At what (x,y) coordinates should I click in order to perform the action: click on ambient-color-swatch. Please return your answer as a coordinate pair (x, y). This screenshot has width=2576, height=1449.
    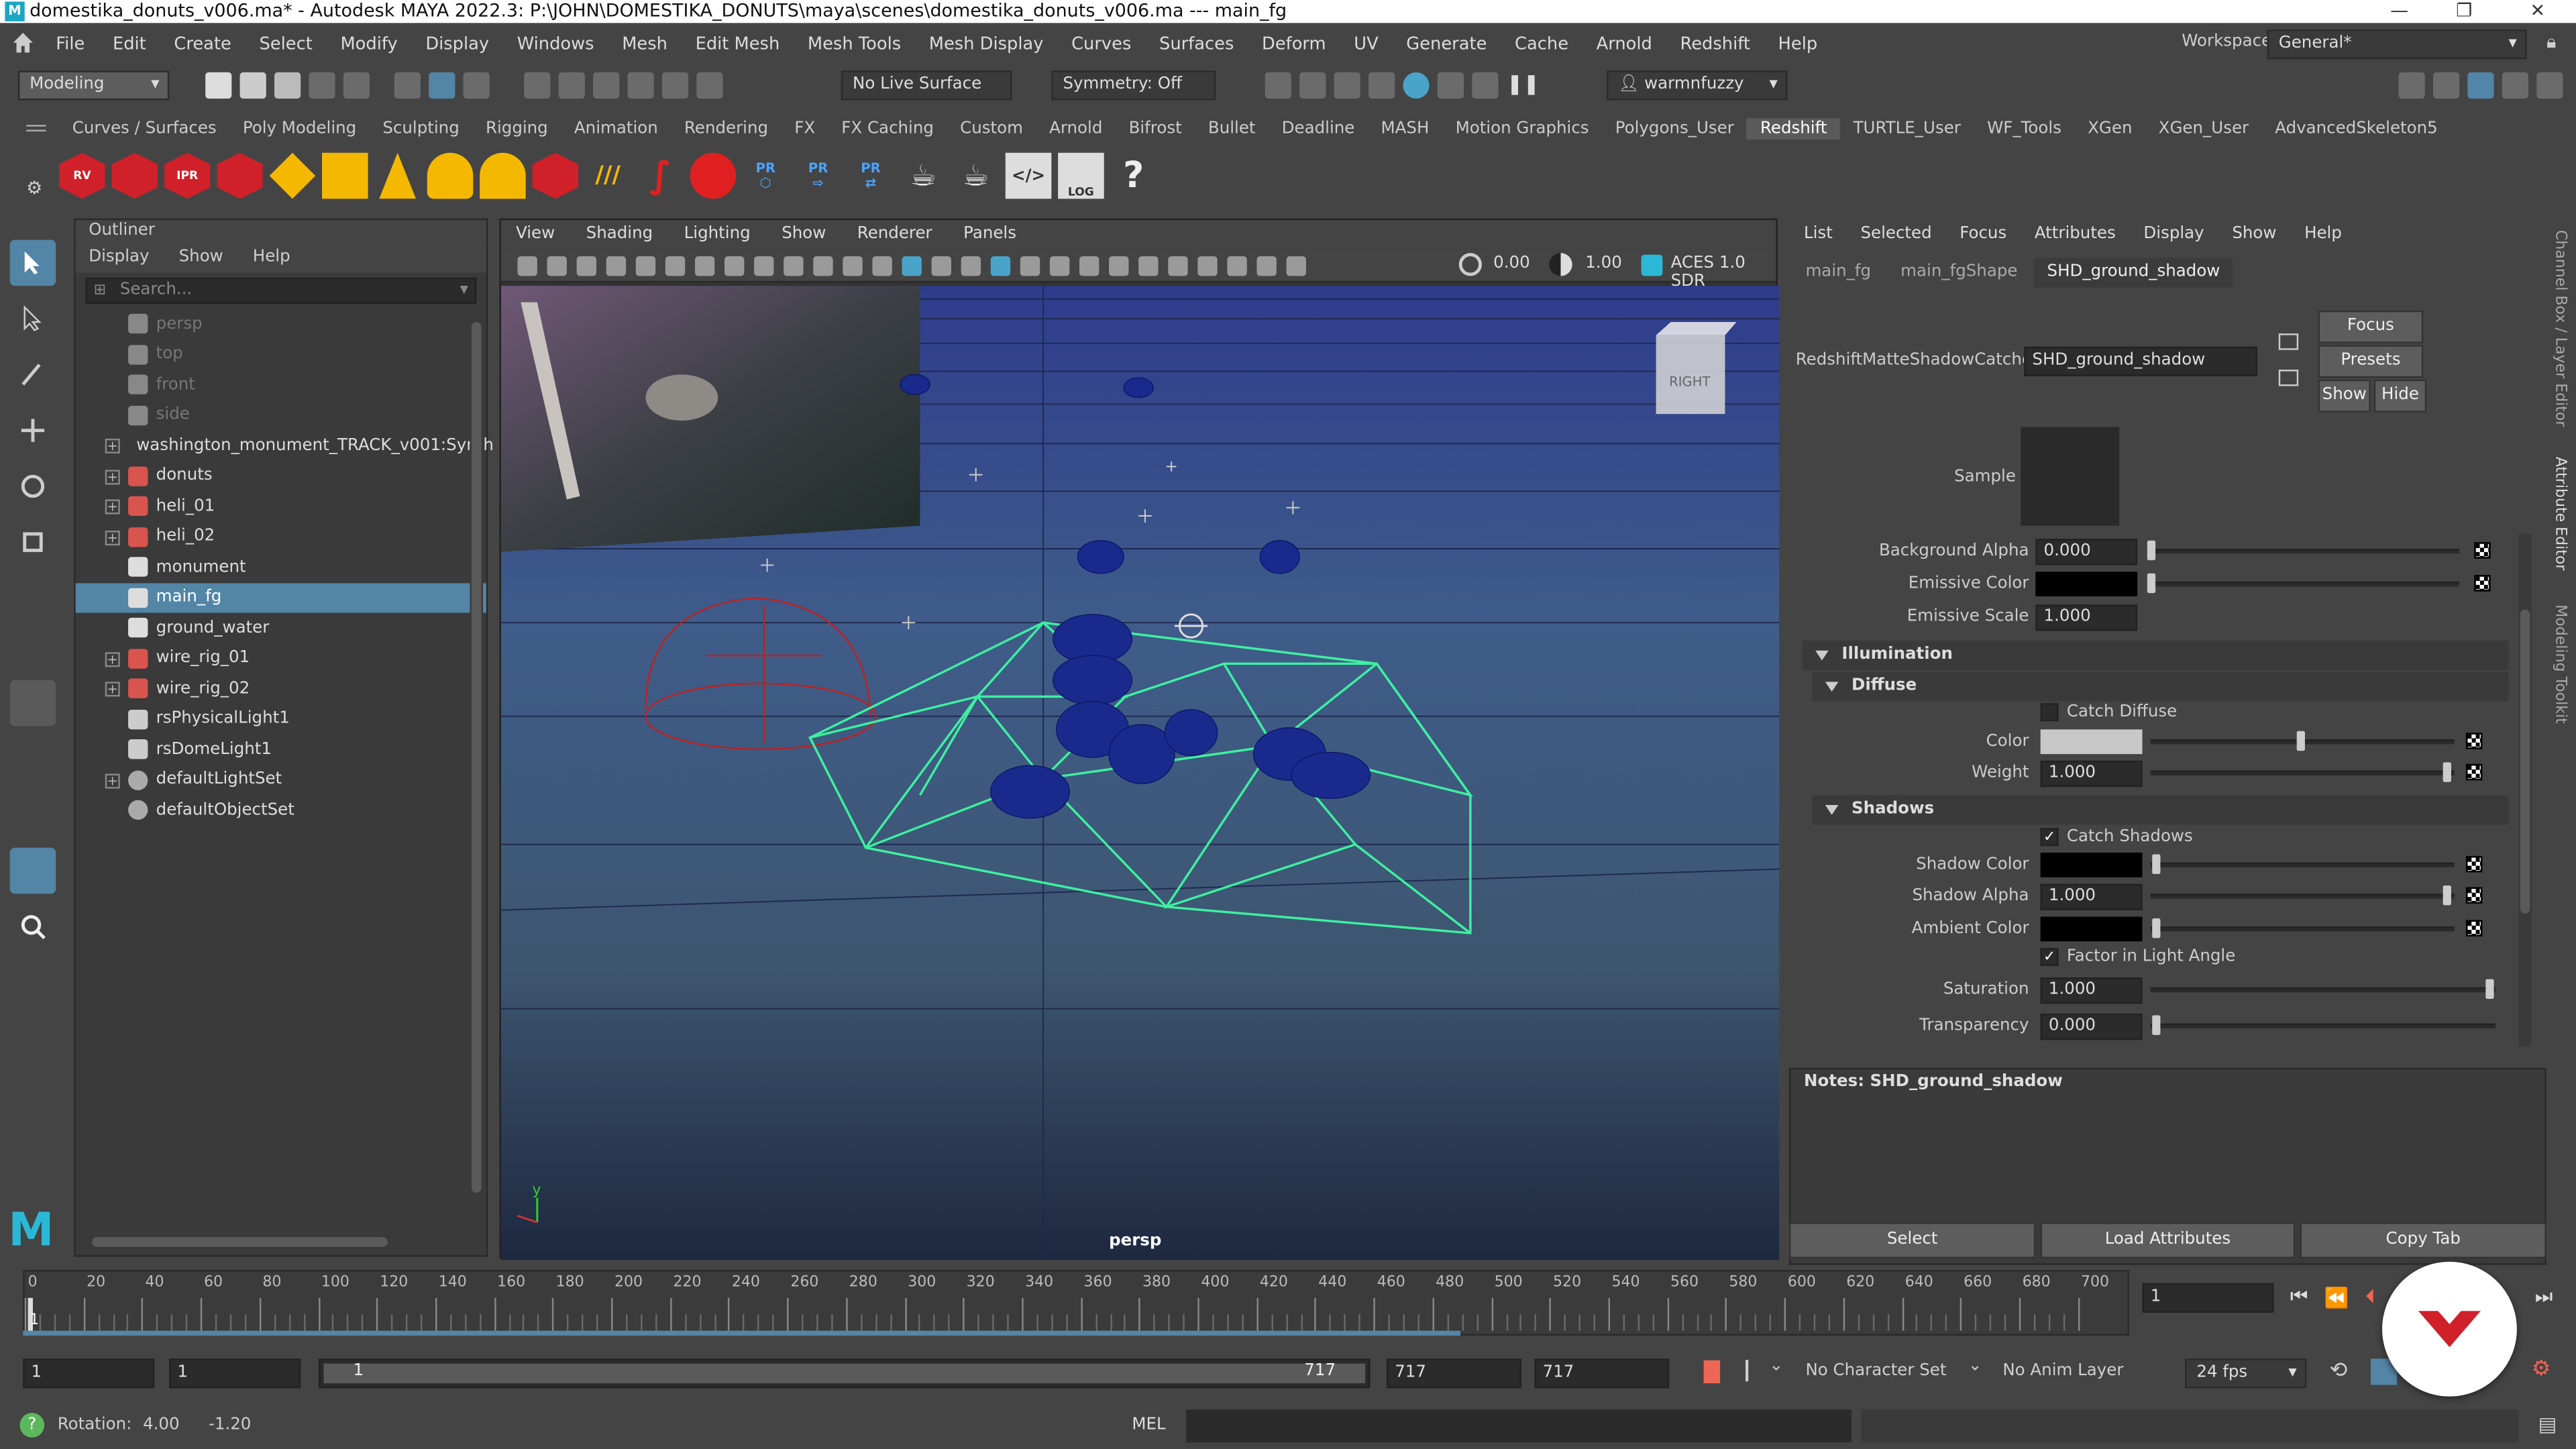
    Looking at the image, I should click on (2091, 929).